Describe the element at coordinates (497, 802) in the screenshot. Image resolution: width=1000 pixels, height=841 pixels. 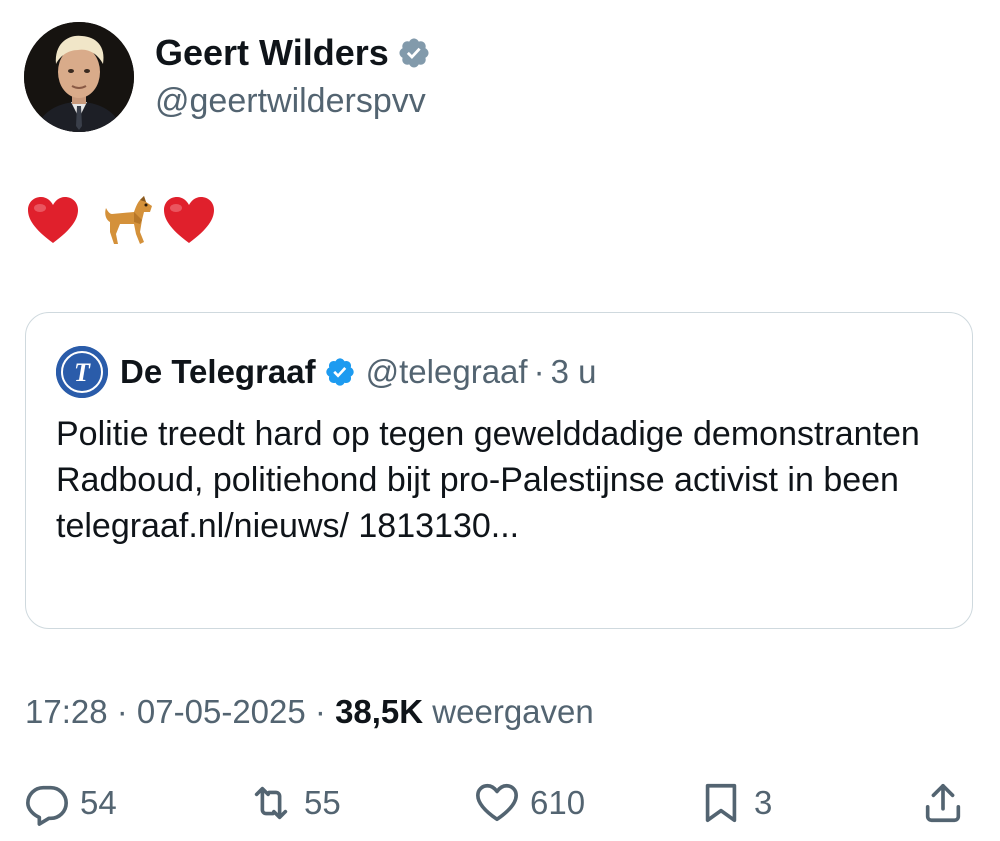
I see `heart-icon` at that location.